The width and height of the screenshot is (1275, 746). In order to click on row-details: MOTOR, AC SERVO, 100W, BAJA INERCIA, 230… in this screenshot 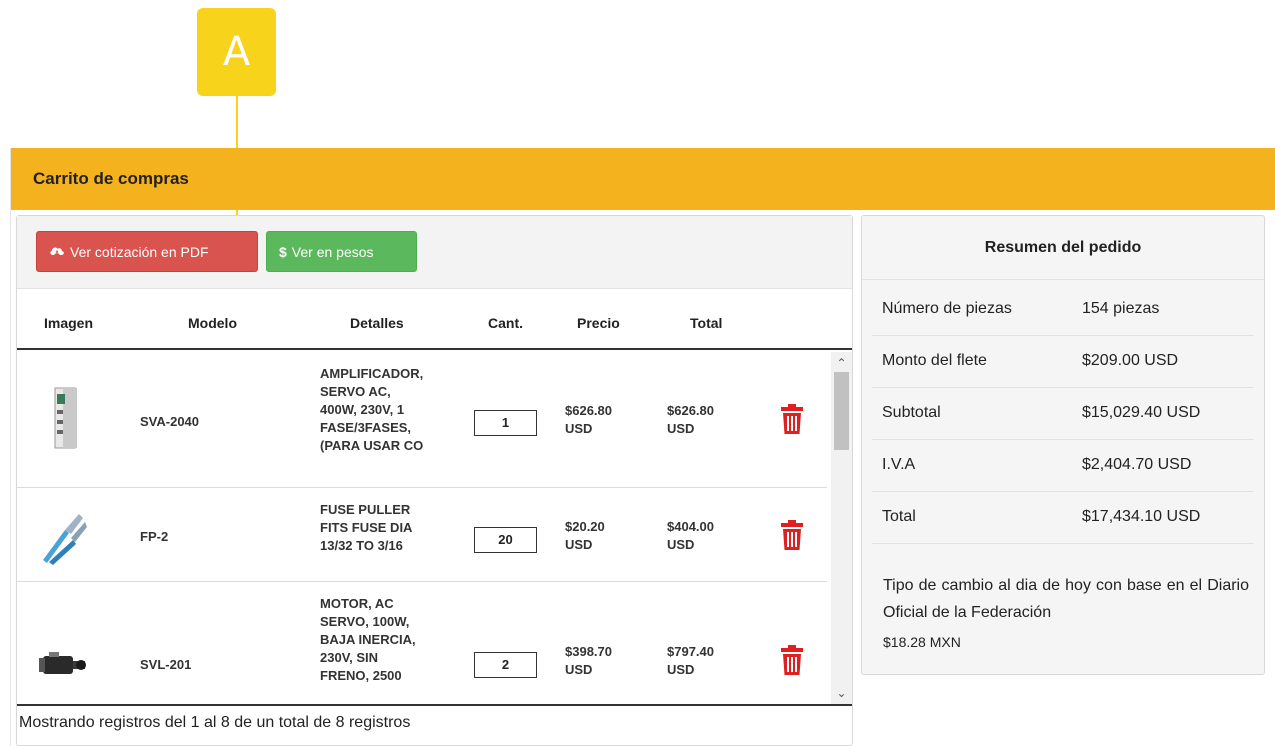, I will do `click(368, 639)`.